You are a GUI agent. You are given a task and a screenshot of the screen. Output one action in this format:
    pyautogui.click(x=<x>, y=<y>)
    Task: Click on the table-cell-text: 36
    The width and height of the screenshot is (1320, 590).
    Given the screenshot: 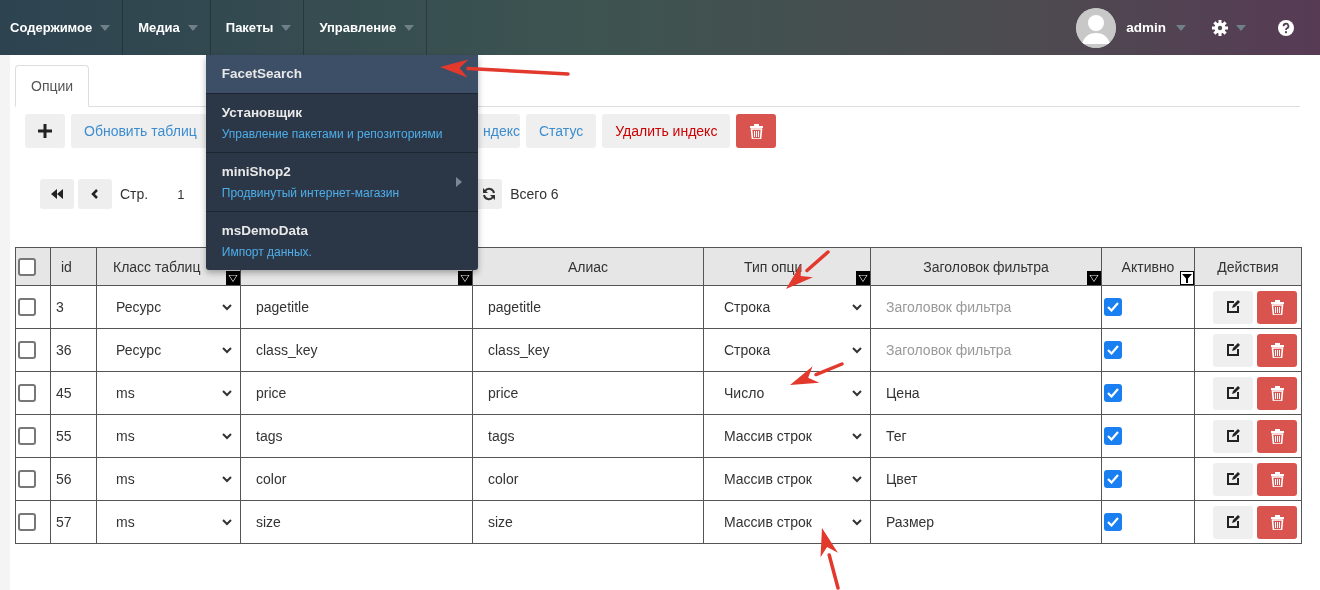 What is the action you would take?
    pyautogui.click(x=63, y=350)
    